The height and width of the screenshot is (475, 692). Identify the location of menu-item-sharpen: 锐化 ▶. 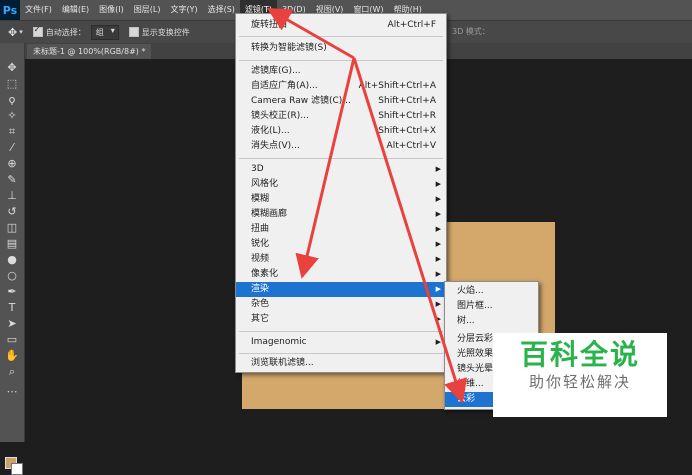
(341, 244).